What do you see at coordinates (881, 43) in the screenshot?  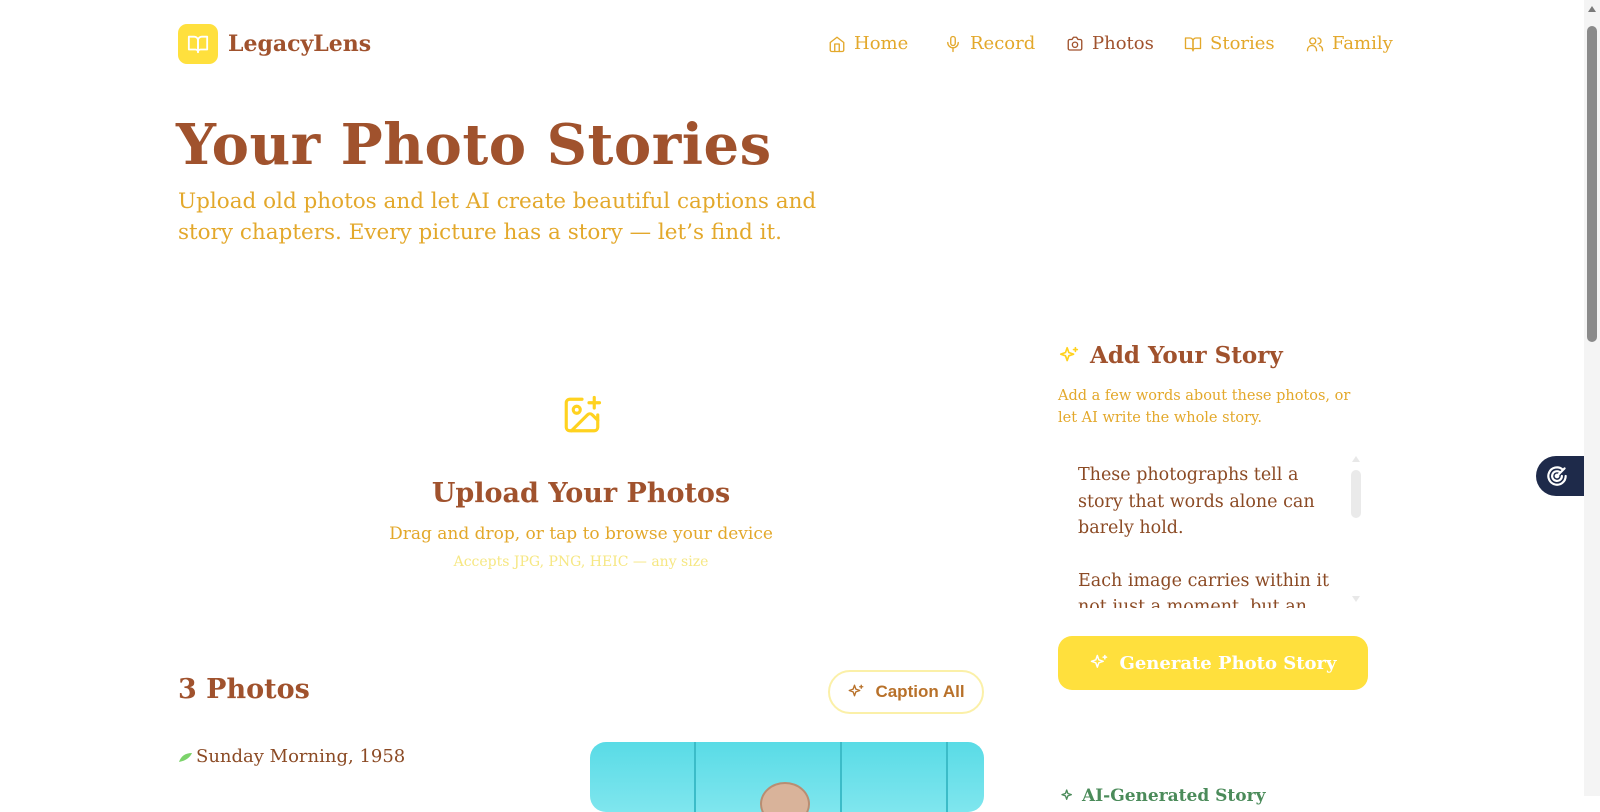 I see `nav-label: Home` at bounding box center [881, 43].